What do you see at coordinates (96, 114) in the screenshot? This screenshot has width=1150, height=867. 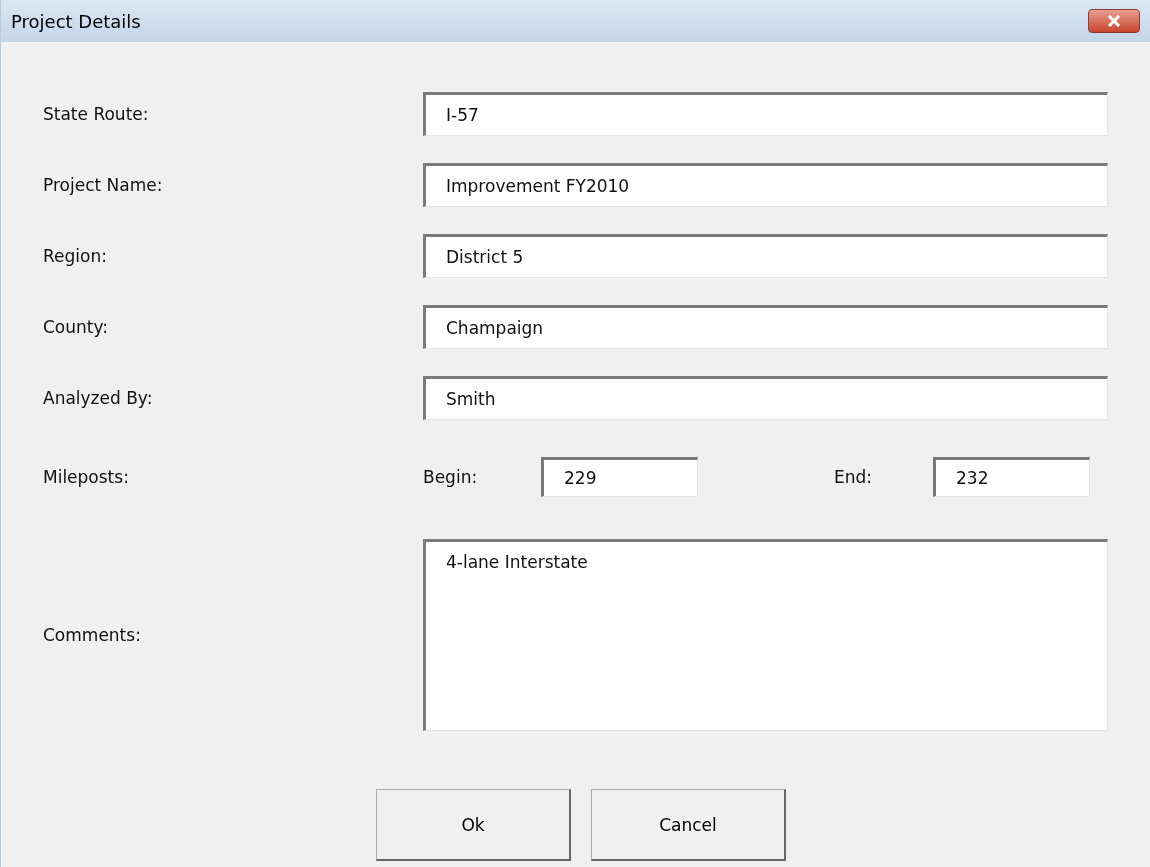 I see `field-label: State Route:` at bounding box center [96, 114].